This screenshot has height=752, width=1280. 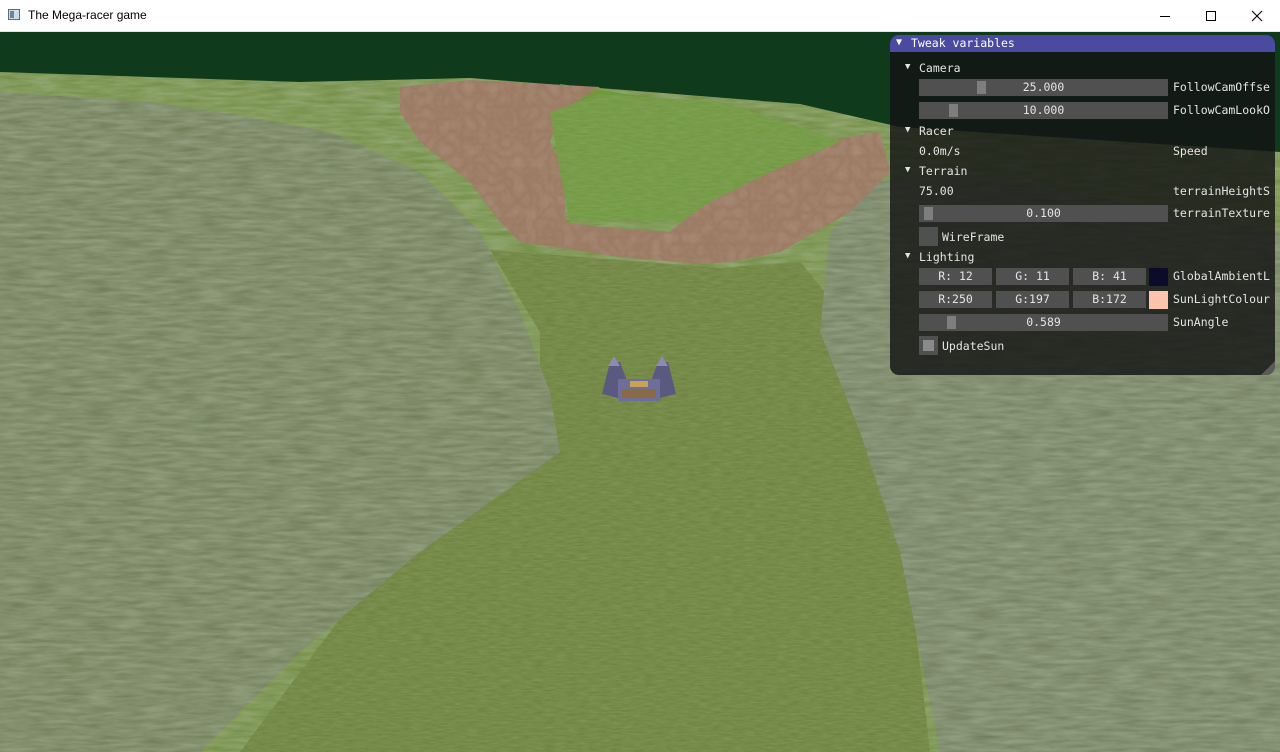 I want to click on sun-b-input: B:172, so click(x=1109, y=299).